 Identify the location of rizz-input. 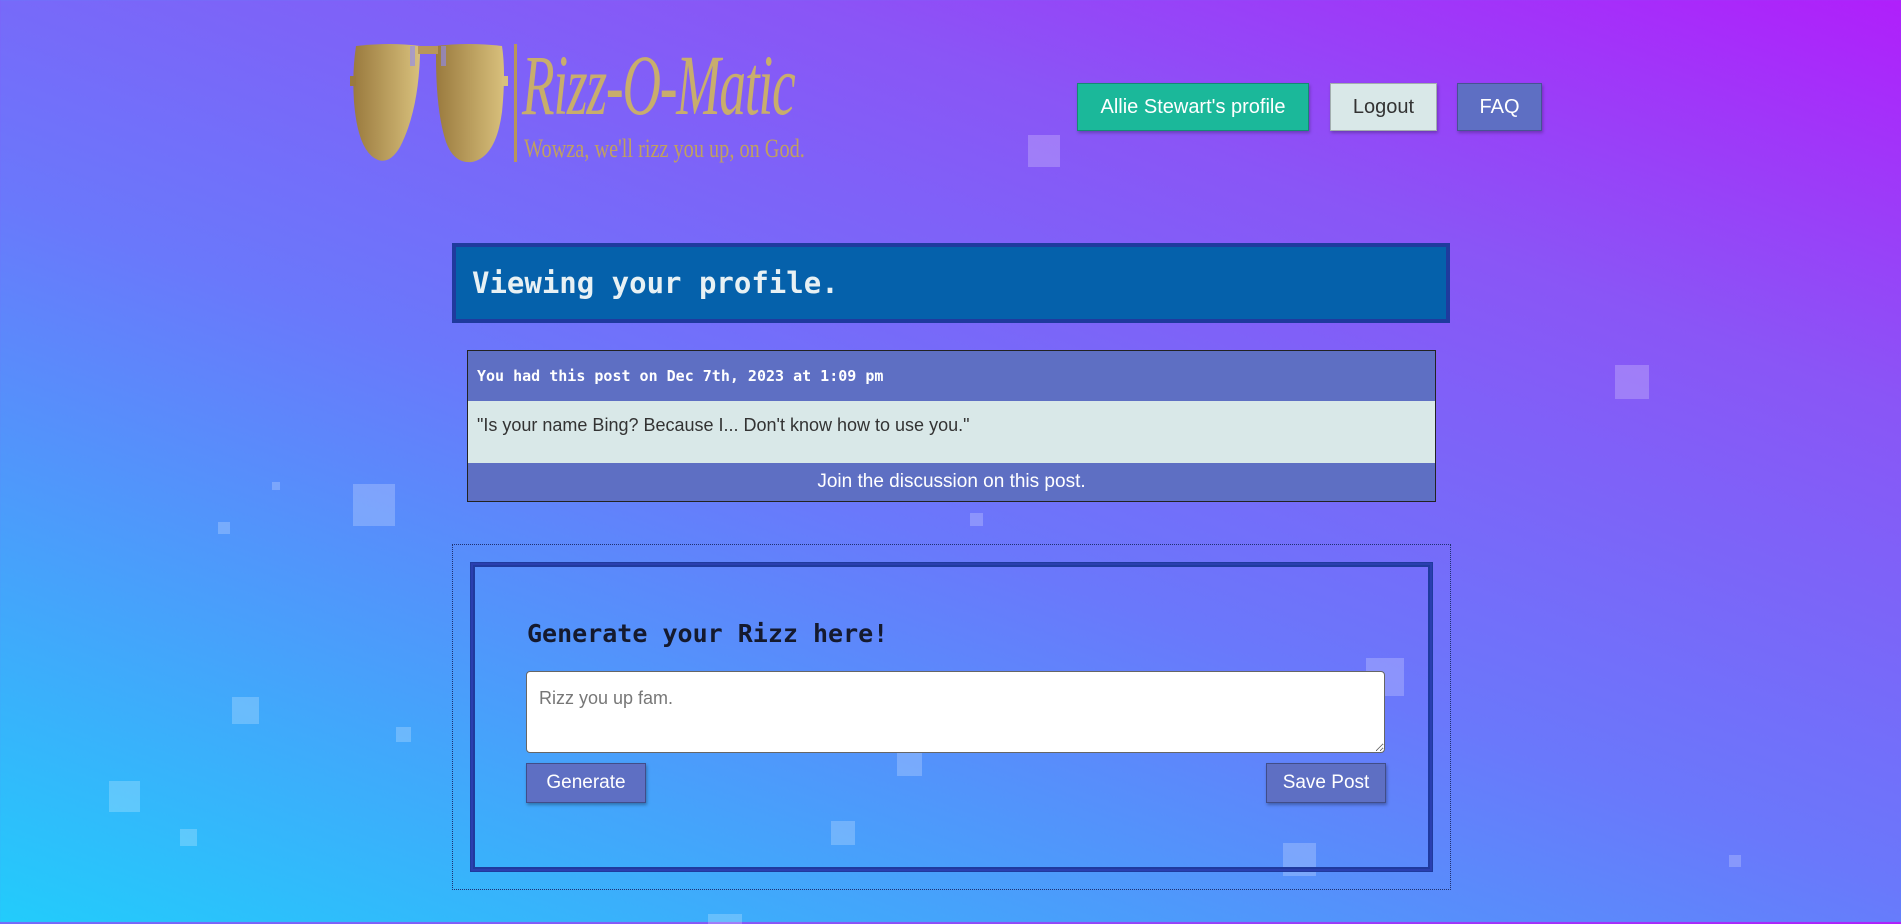
(955, 712).